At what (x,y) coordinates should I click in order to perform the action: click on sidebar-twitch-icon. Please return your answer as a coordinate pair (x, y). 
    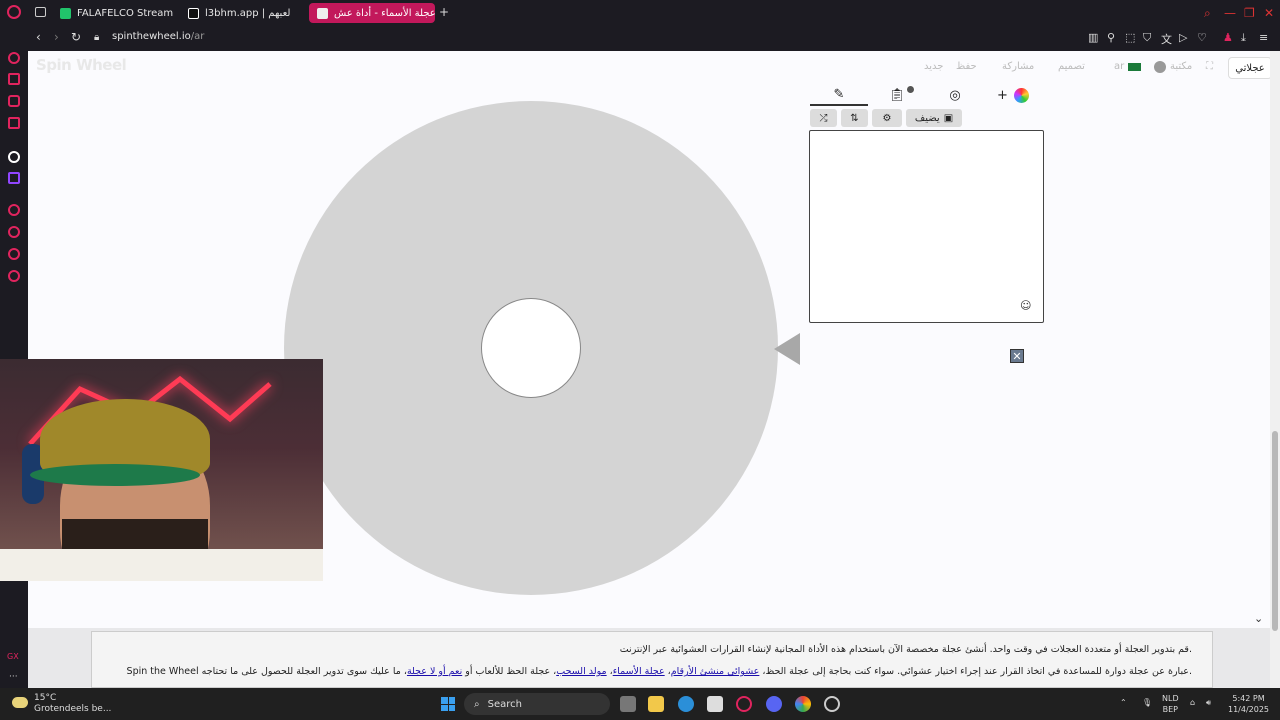
    Looking at the image, I should click on (14, 178).